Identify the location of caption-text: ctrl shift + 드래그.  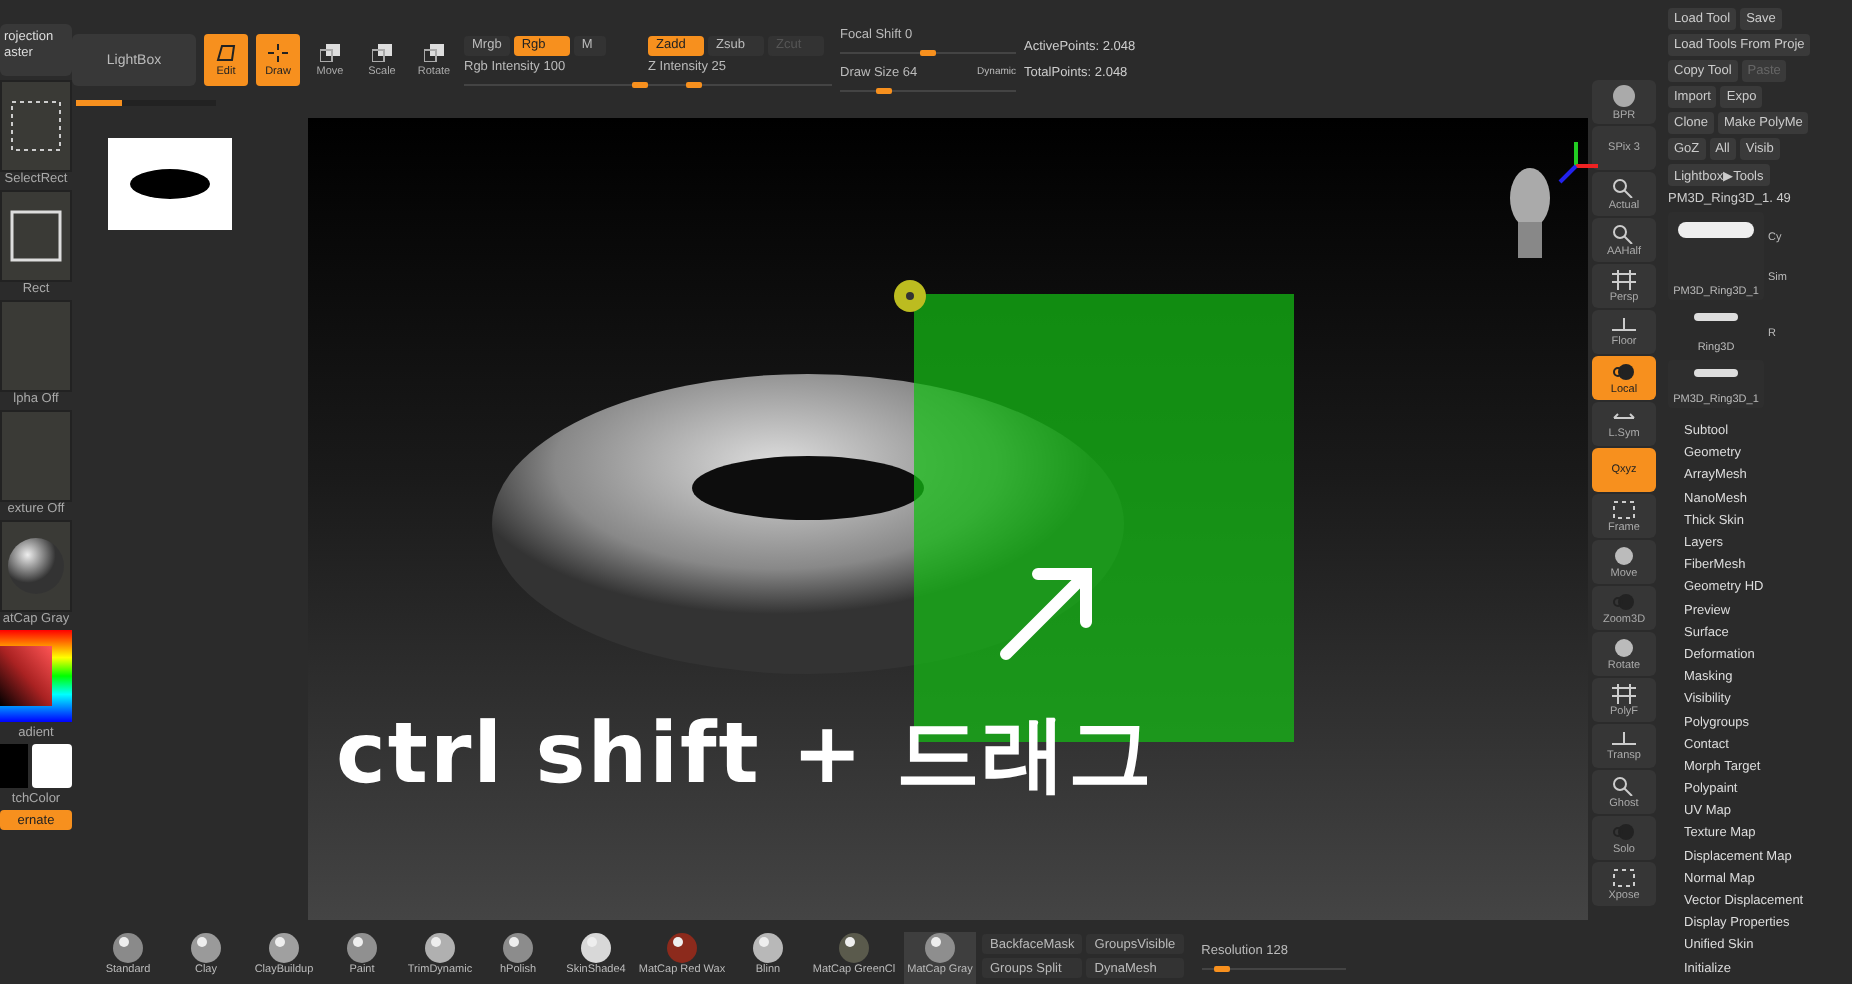
(745, 754).